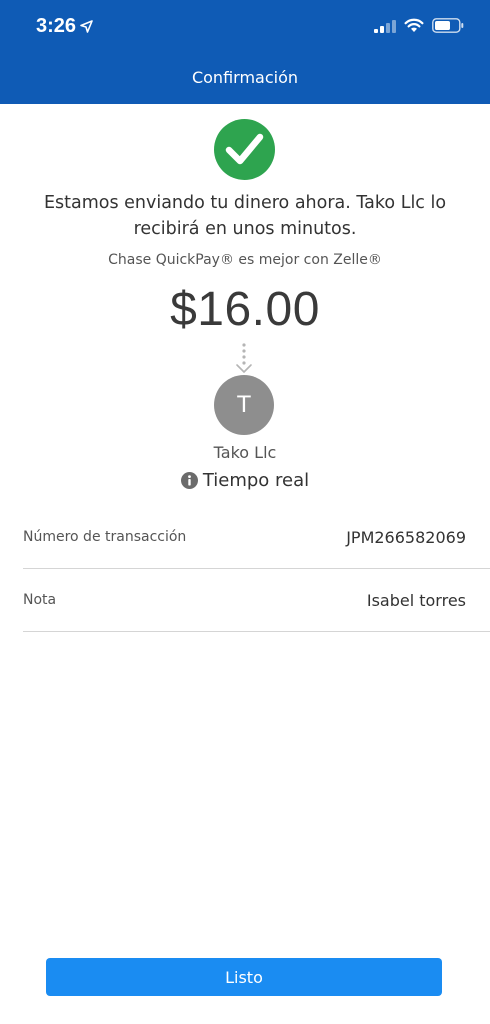  What do you see at coordinates (56, 26) in the screenshot?
I see `status-time-text: 3:26` at bounding box center [56, 26].